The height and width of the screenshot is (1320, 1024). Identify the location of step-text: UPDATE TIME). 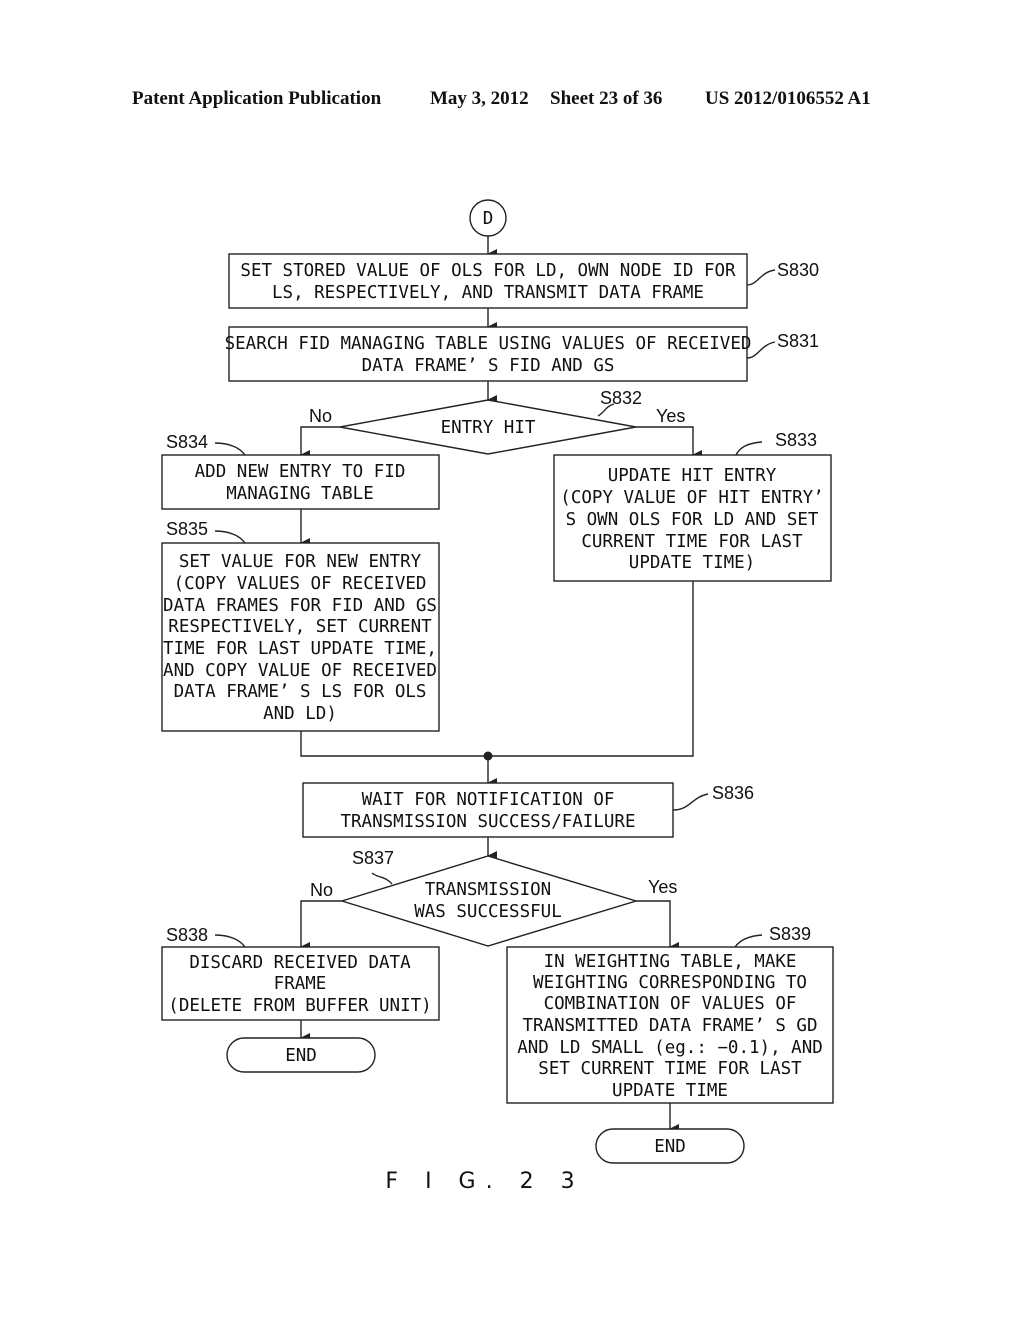
(692, 563).